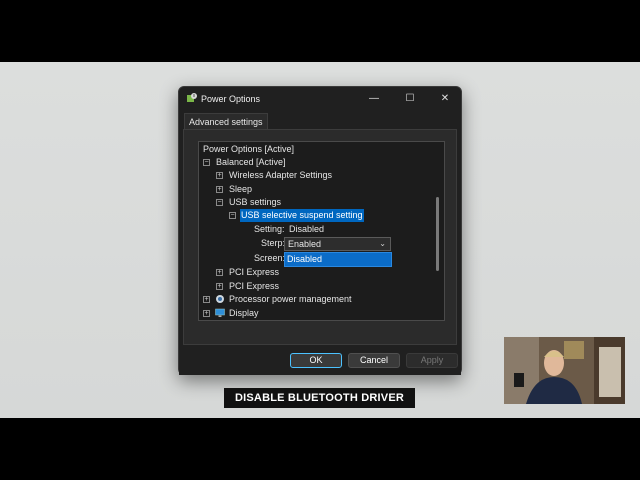 The image size is (640, 480). What do you see at coordinates (374, 99) in the screenshot?
I see `minimize-icon: —` at bounding box center [374, 99].